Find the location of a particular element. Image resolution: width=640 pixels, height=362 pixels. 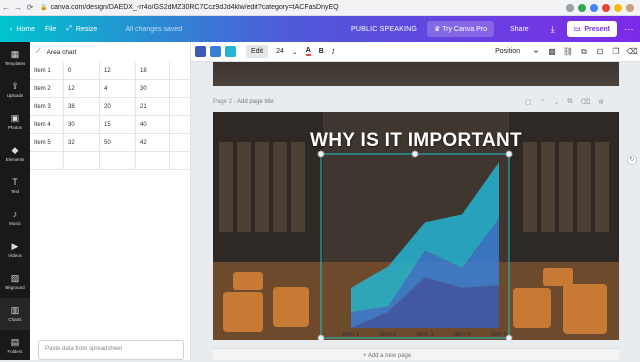

sidebar-item-elements: ◆ Elements is located at coordinates (15, 154).